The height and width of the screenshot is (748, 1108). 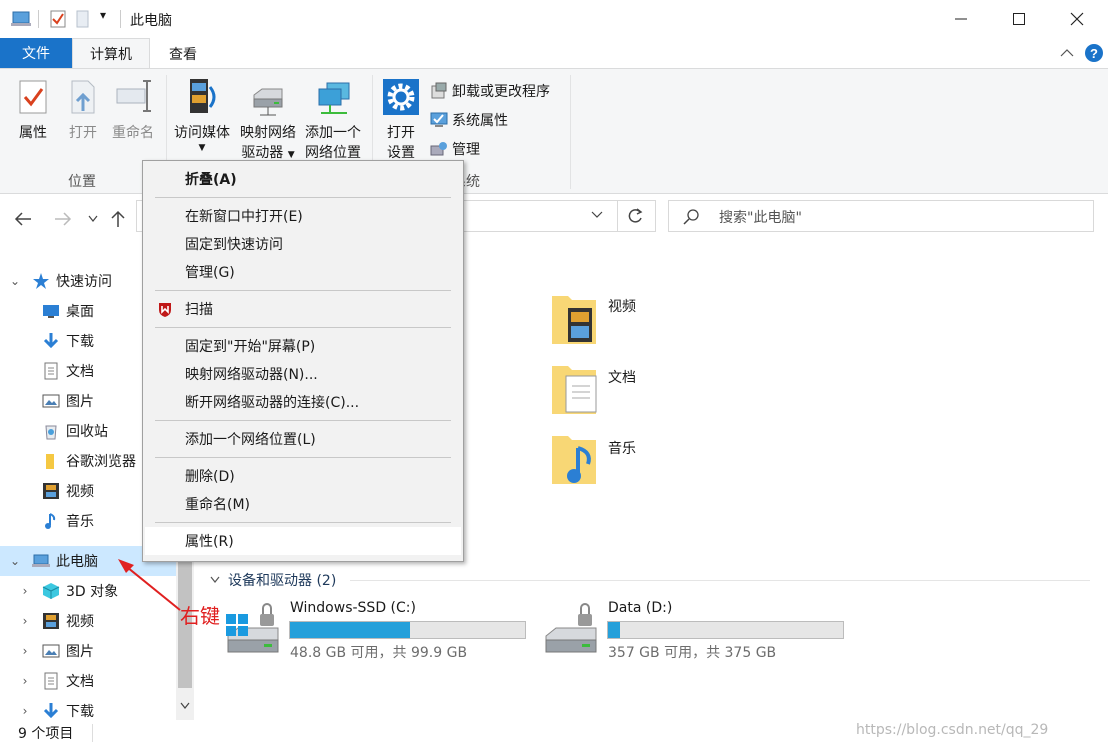 What do you see at coordinates (50, 461) in the screenshot?
I see `folder-icon` at bounding box center [50, 461].